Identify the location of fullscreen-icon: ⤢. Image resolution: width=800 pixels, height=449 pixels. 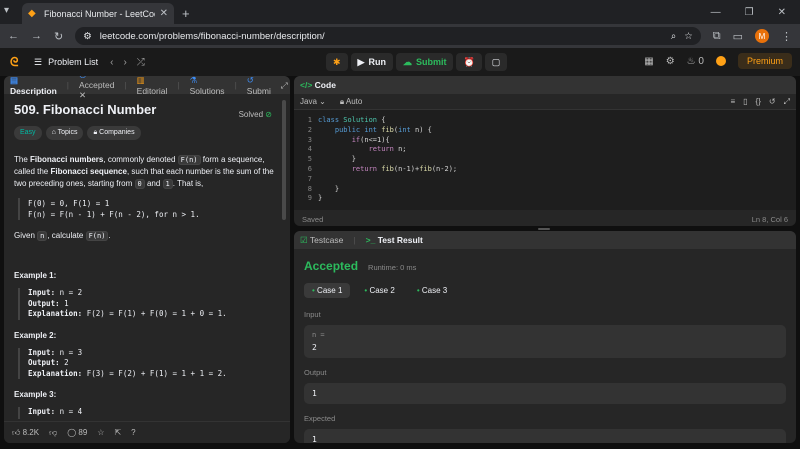
(787, 102).